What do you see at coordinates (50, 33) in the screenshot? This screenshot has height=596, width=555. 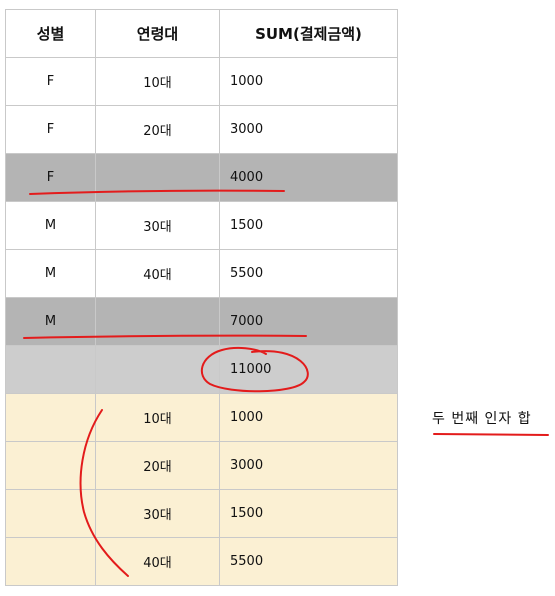 I see `header-gender: 성별` at bounding box center [50, 33].